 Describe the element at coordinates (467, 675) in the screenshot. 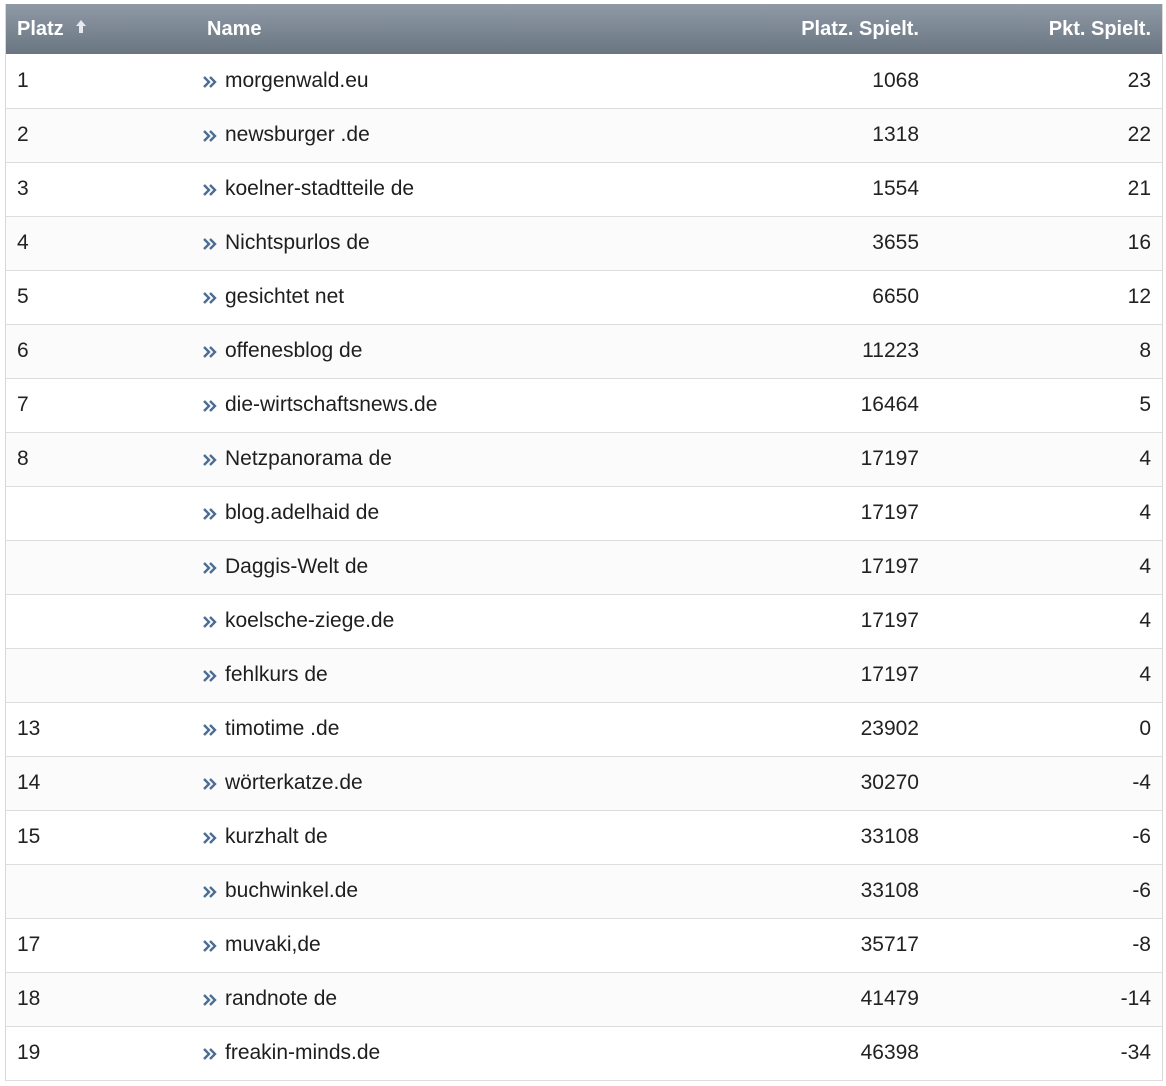

I see `cell-name: fehlkurs de` at that location.